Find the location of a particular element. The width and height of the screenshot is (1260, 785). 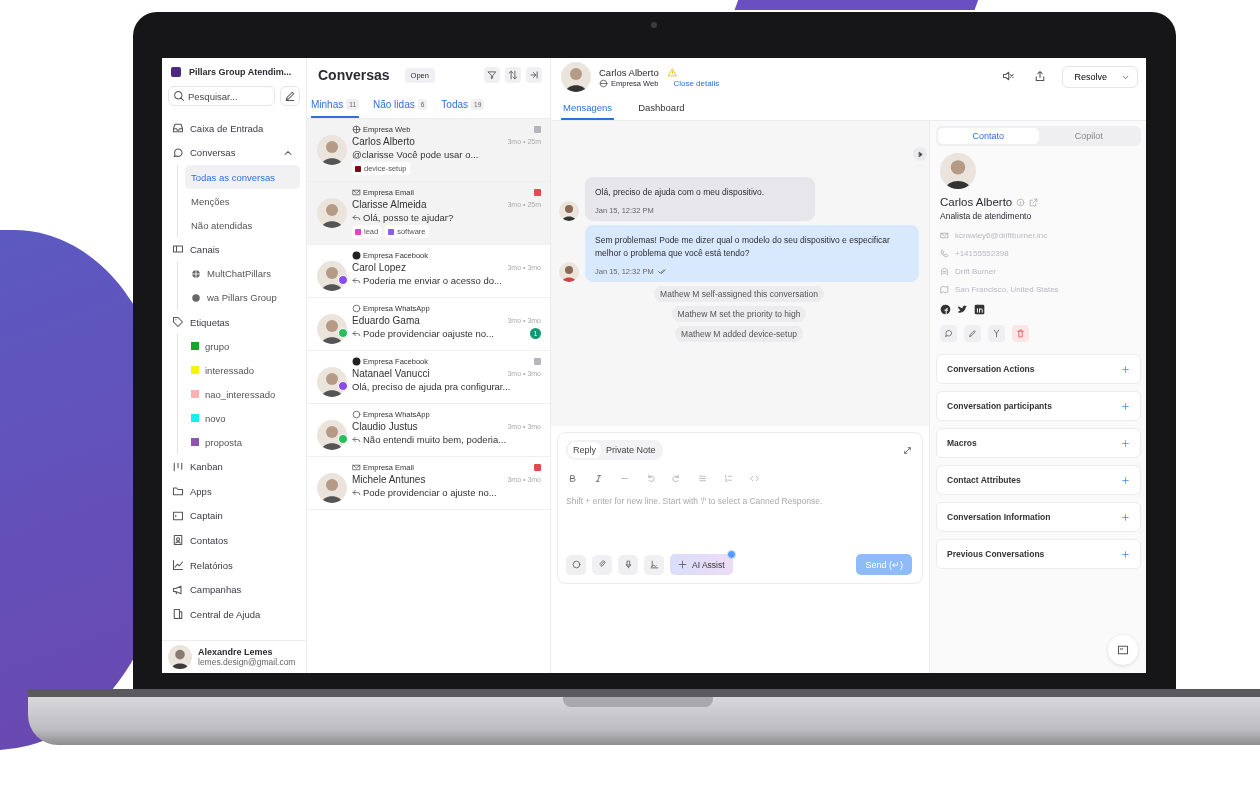

nav-subitem: Não atendidas is located at coordinates (242, 225).